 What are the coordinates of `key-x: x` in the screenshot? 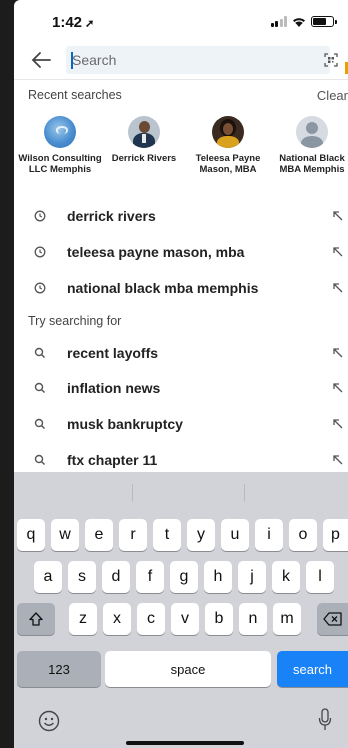 It's located at (117, 619).